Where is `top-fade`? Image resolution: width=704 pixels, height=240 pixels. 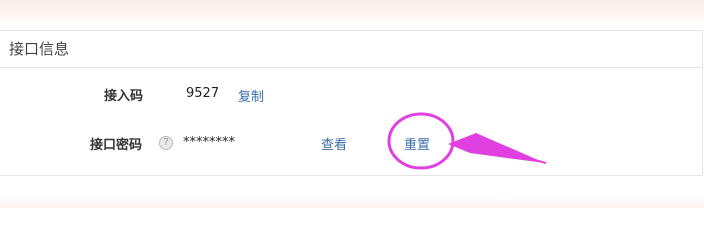
top-fade is located at coordinates (352, 15).